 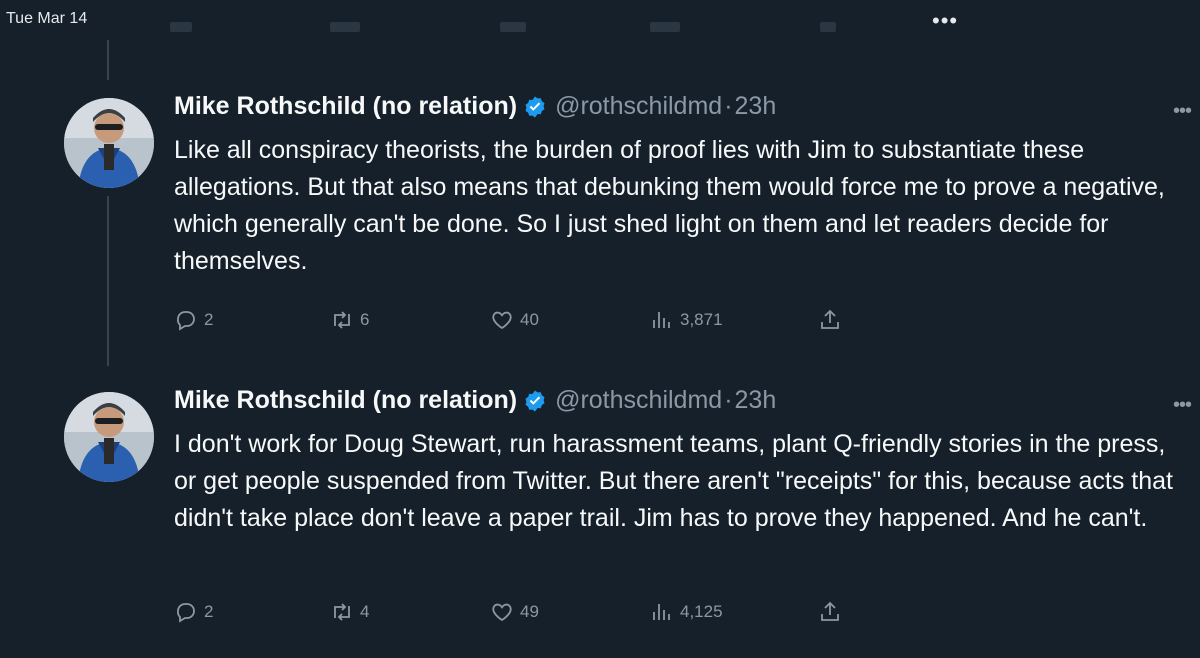 I want to click on tweet-actions: 2 4 49 4,125, so click(x=514, y=614).